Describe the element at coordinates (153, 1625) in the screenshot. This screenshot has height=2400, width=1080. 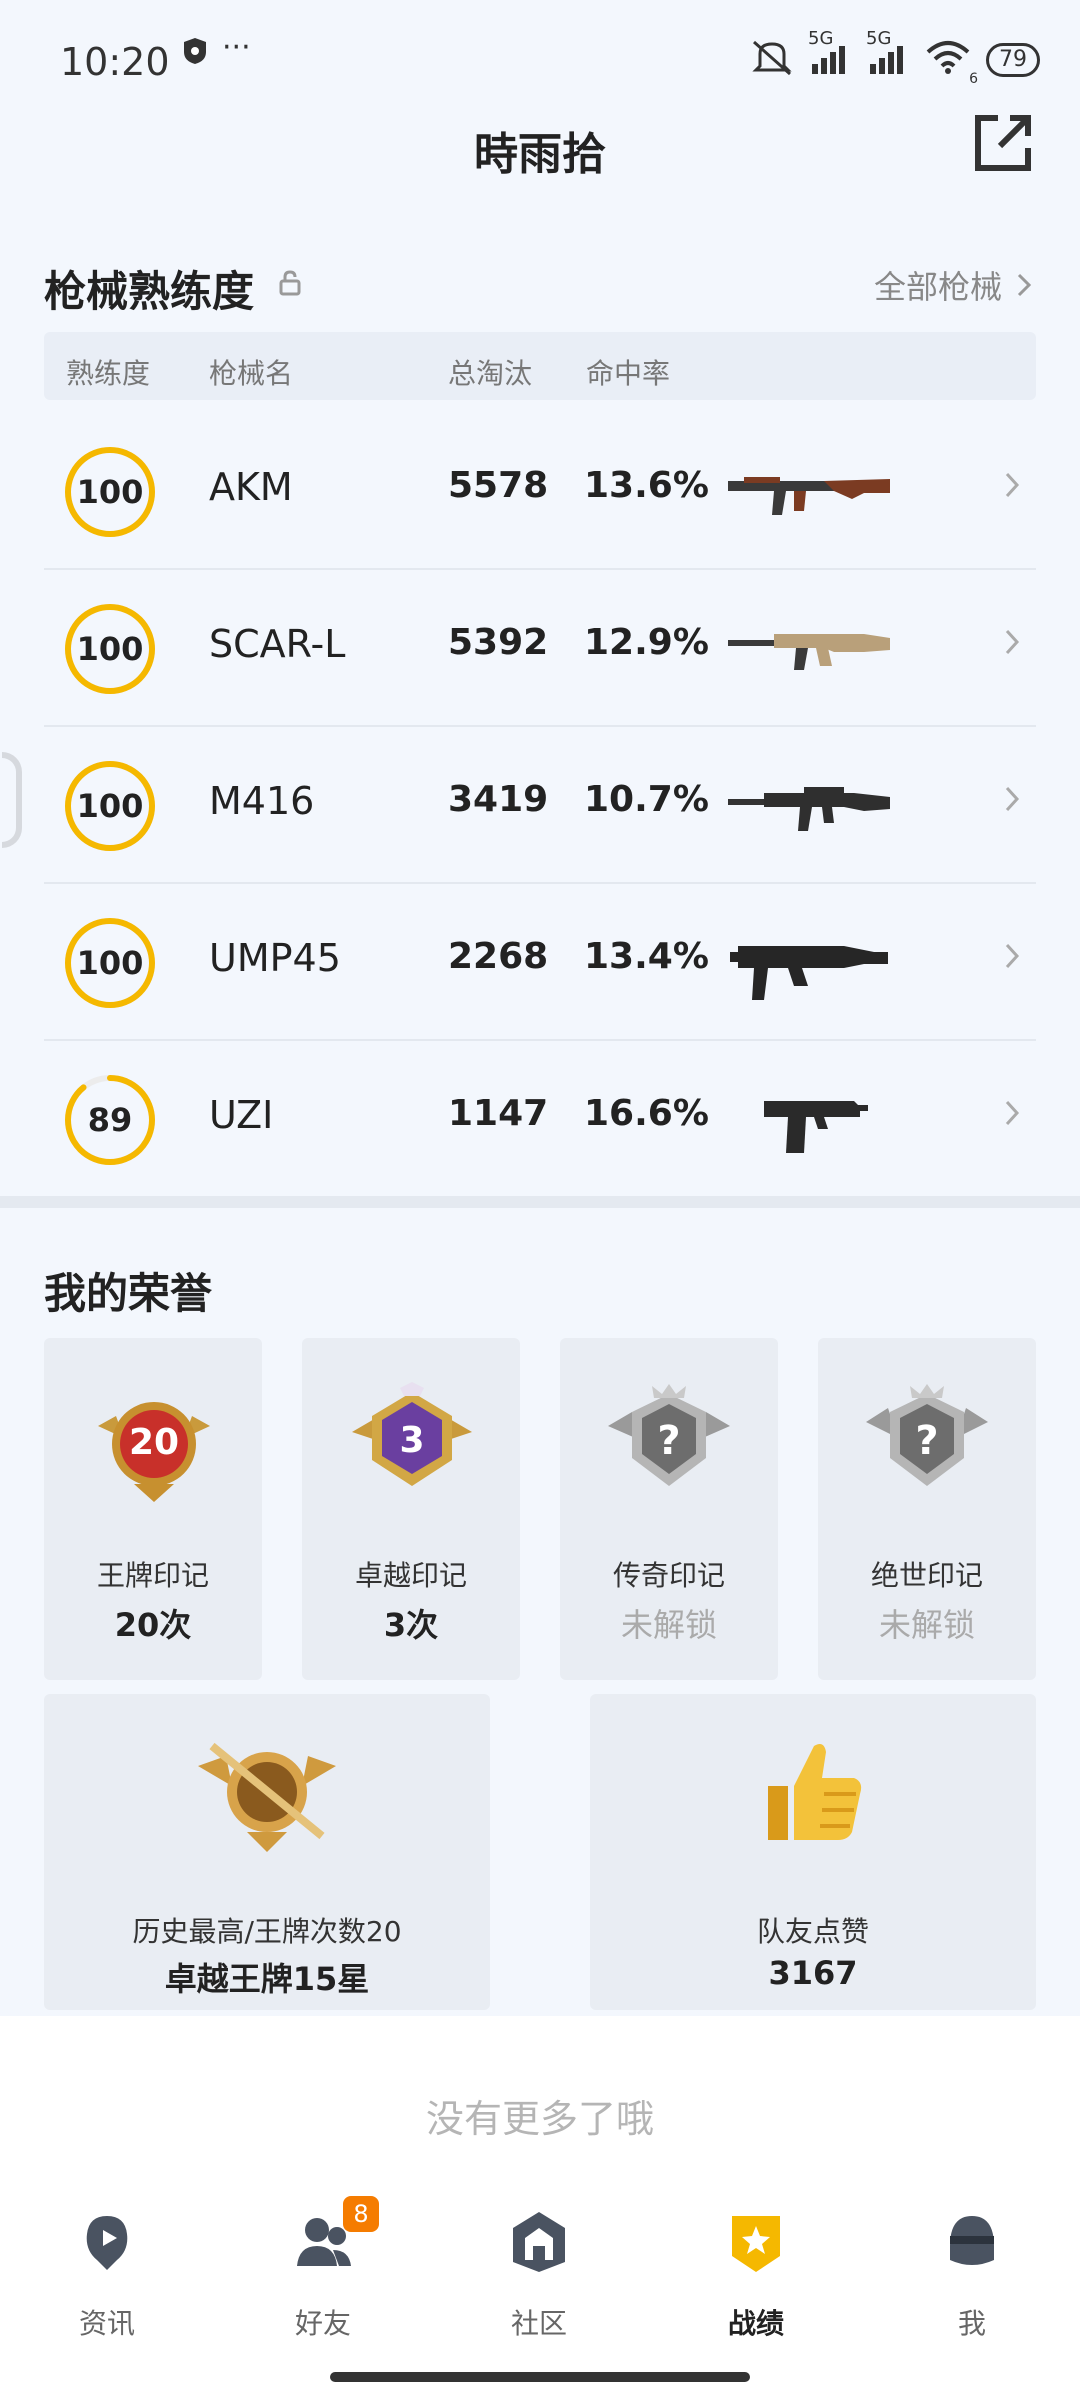
I see `honor-value: 20次` at that location.